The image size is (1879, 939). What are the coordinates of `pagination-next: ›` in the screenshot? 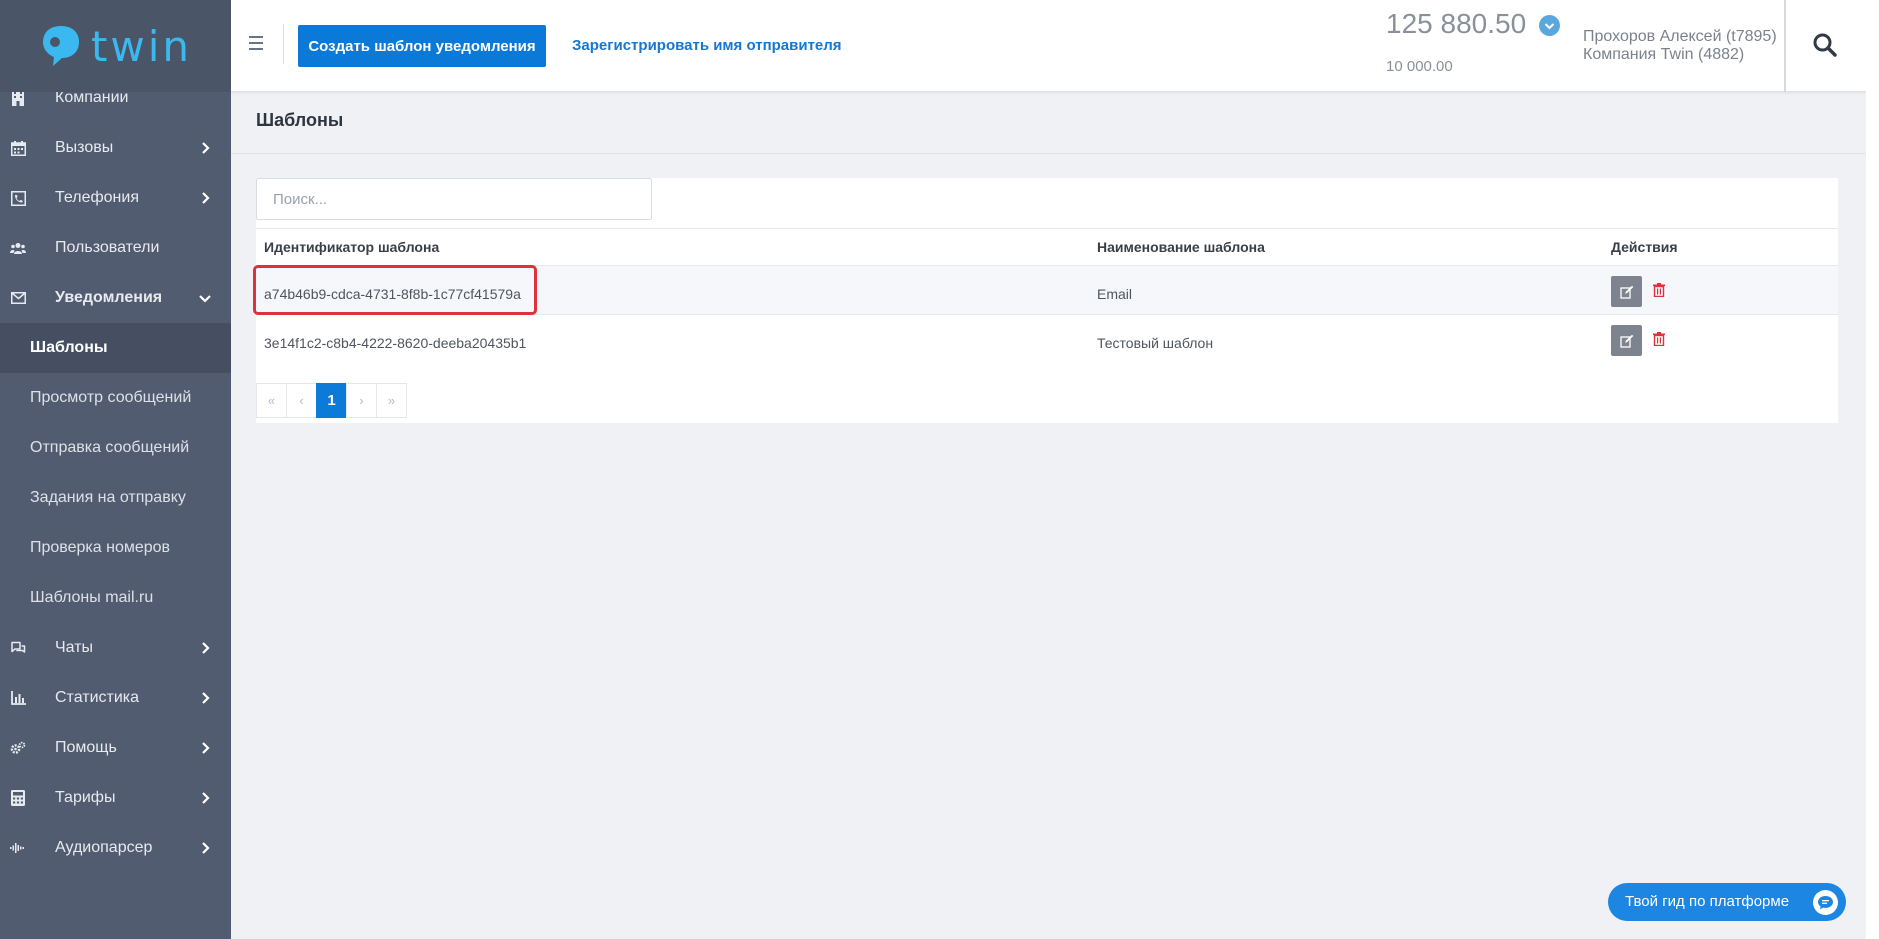 It's located at (361, 400).